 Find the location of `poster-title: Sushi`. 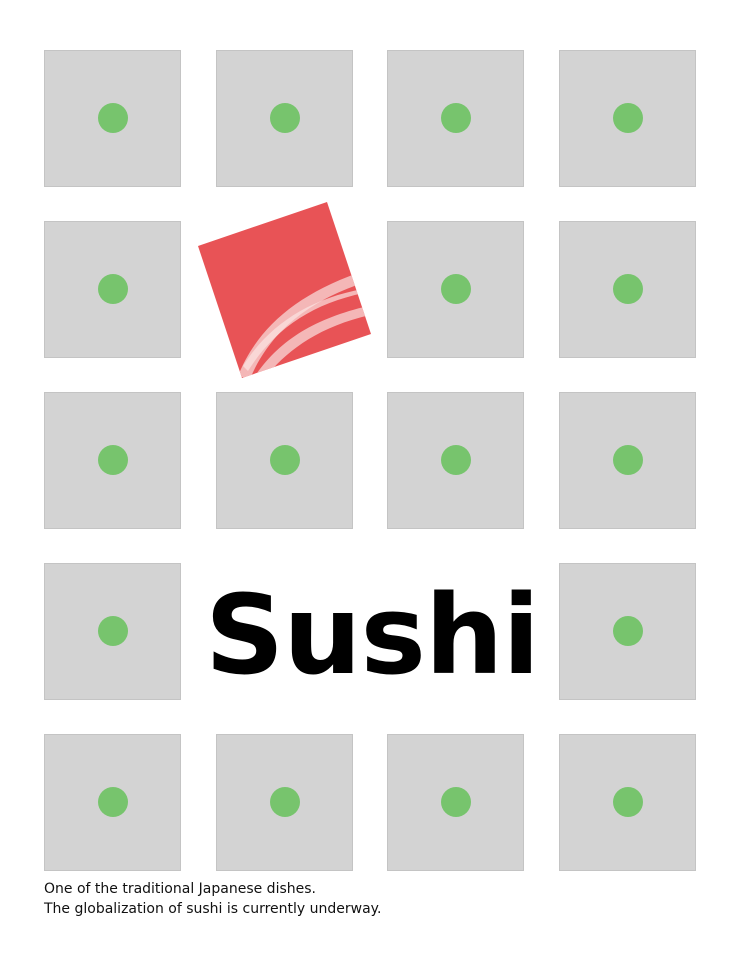

poster-title: Sushi is located at coordinates (372, 635).